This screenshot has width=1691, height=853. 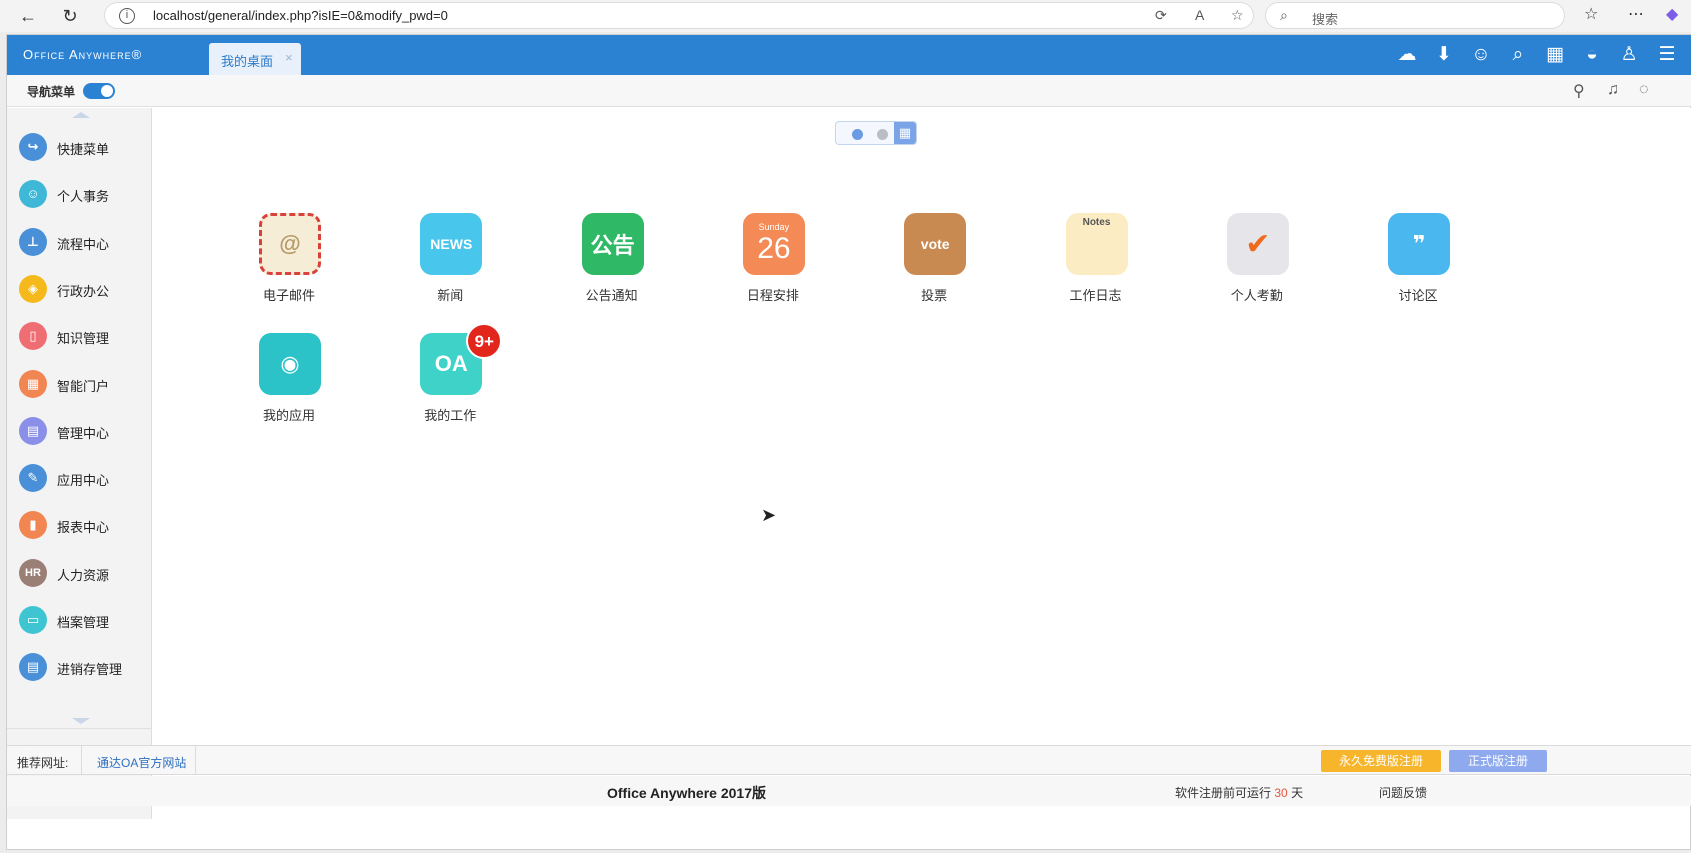 I want to click on notice-board-icon: 公告, so click(x=612, y=244).